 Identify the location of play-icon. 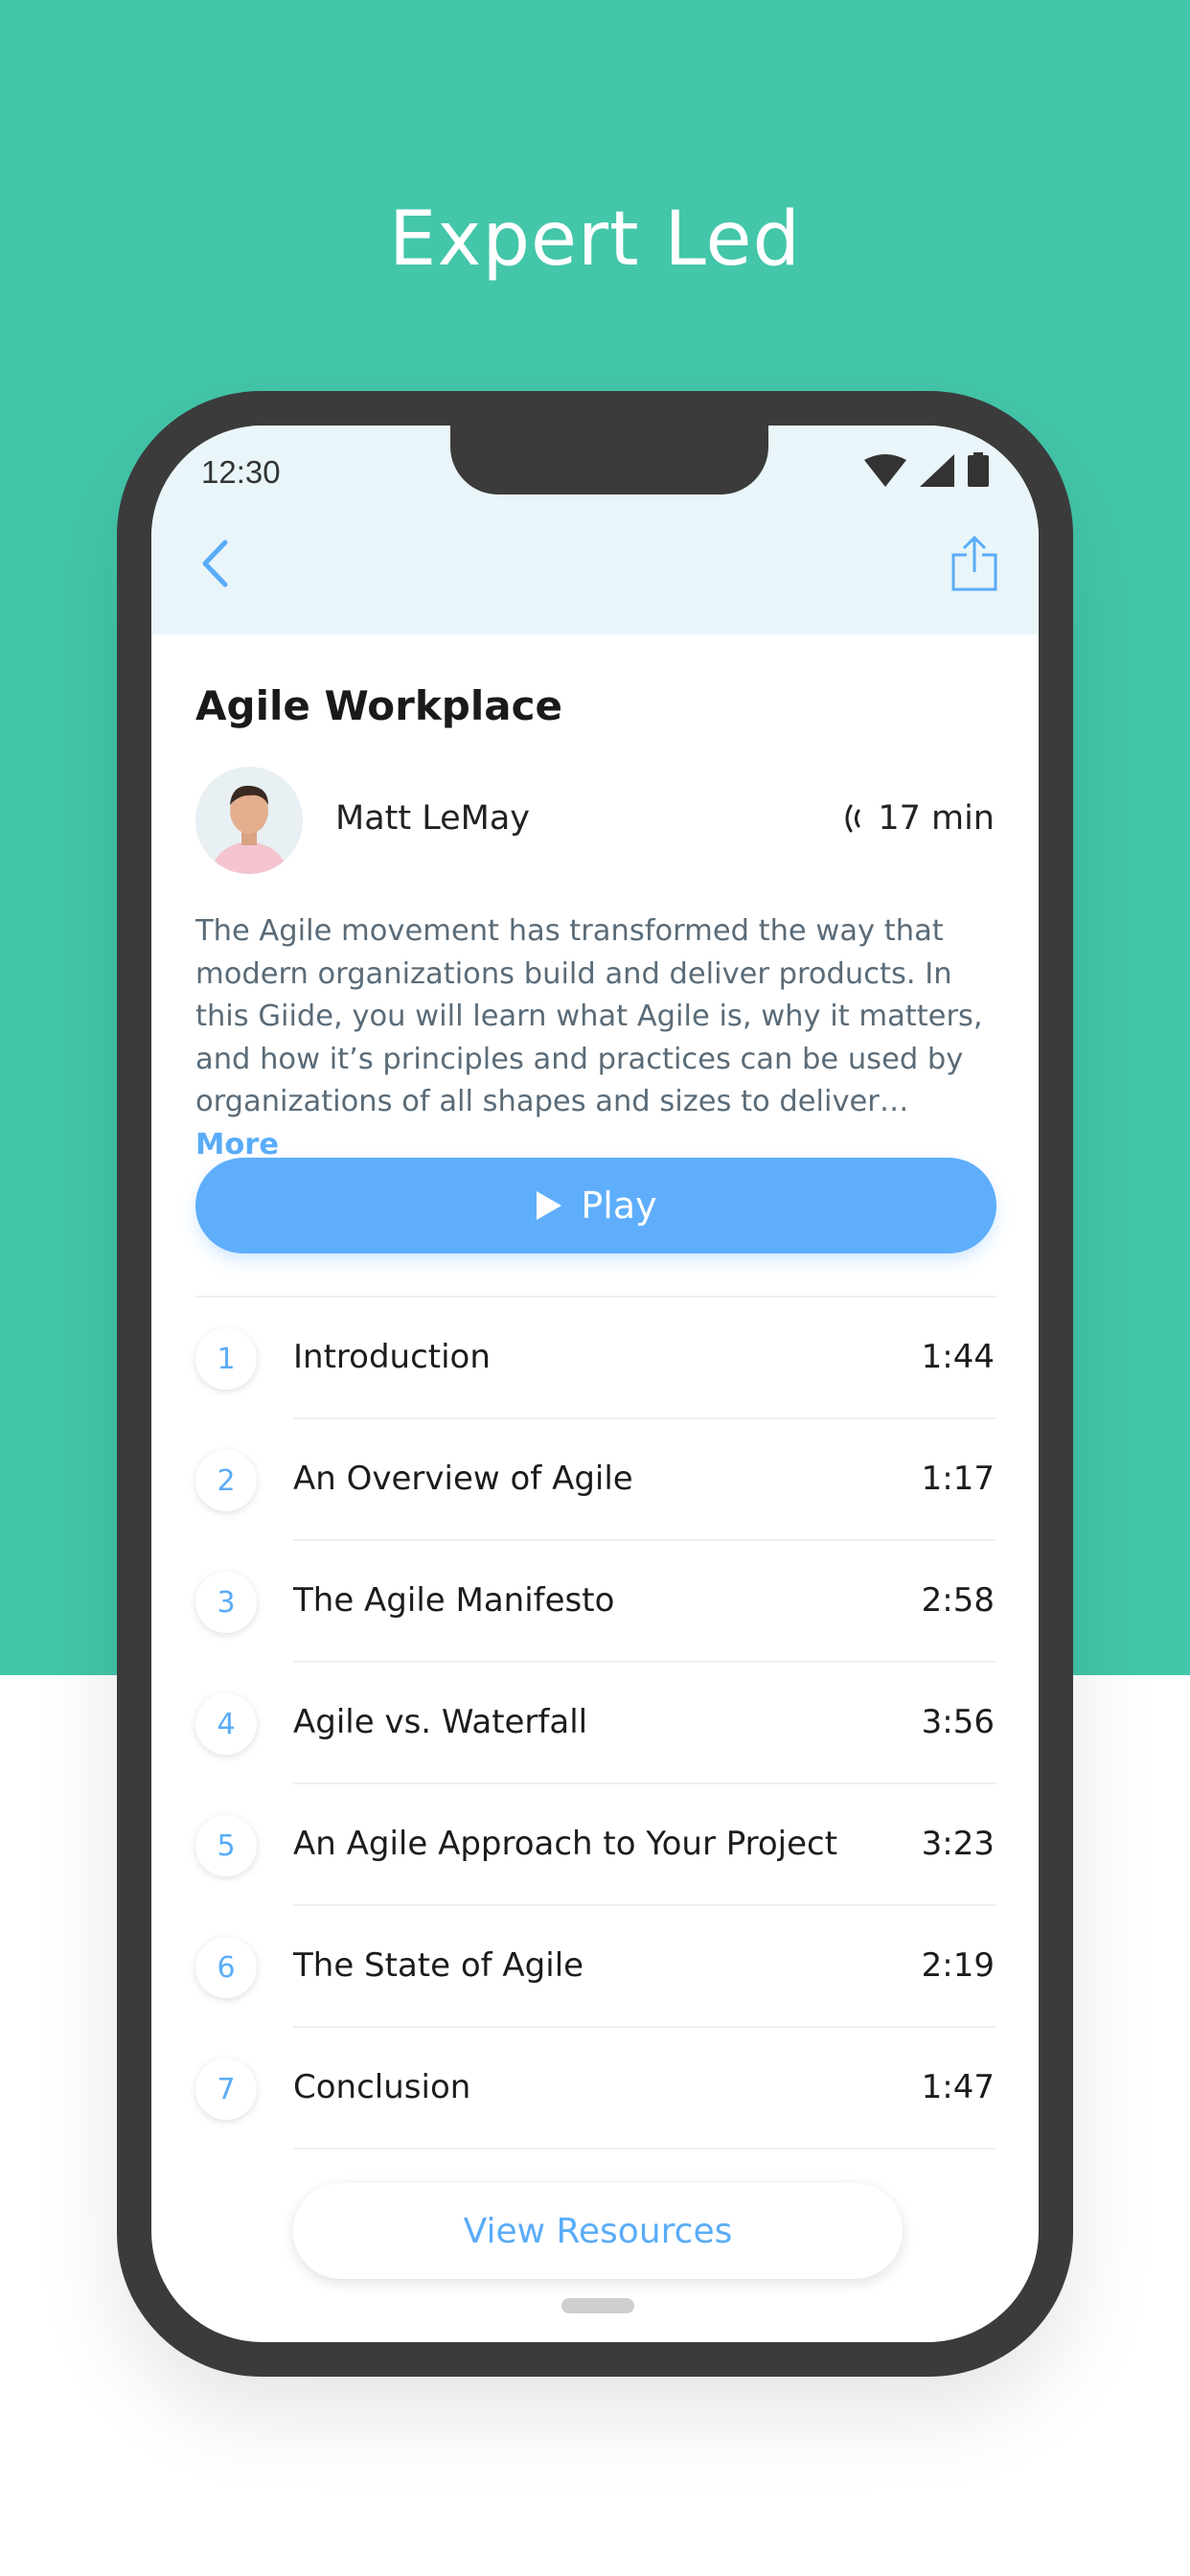
(549, 1205).